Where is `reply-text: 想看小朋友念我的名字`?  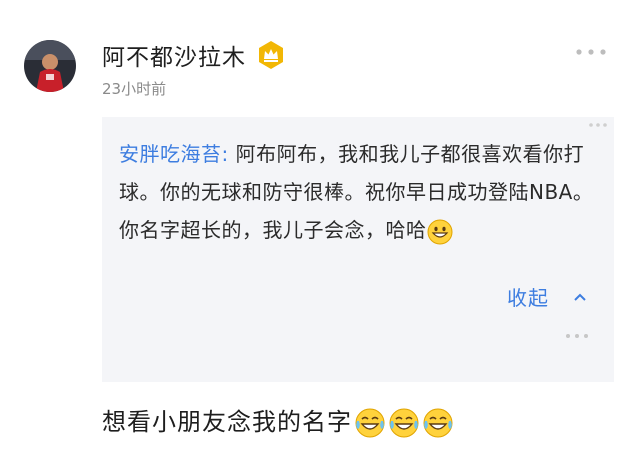 reply-text: 想看小朋友念我的名字 is located at coordinates (278, 420).